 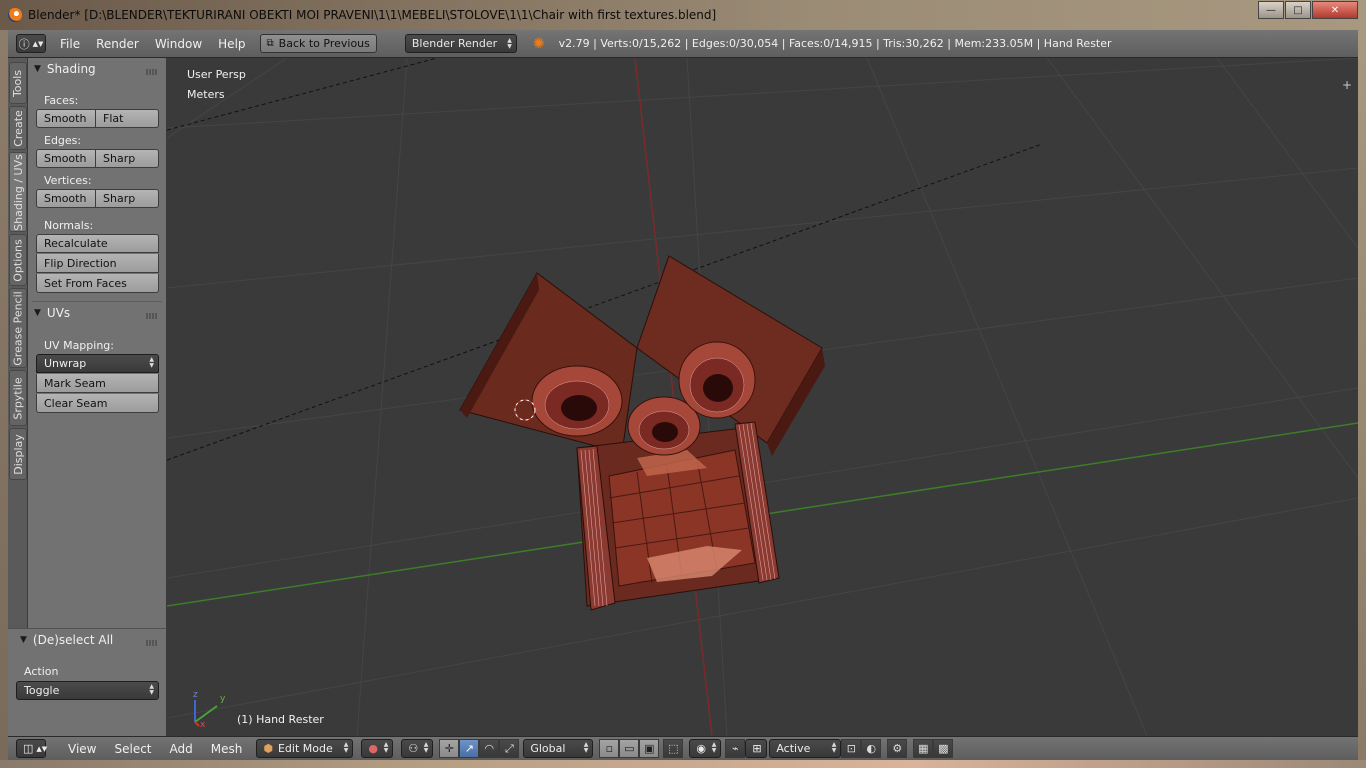 What do you see at coordinates (117, 44) in the screenshot?
I see `menu-render: Render` at bounding box center [117, 44].